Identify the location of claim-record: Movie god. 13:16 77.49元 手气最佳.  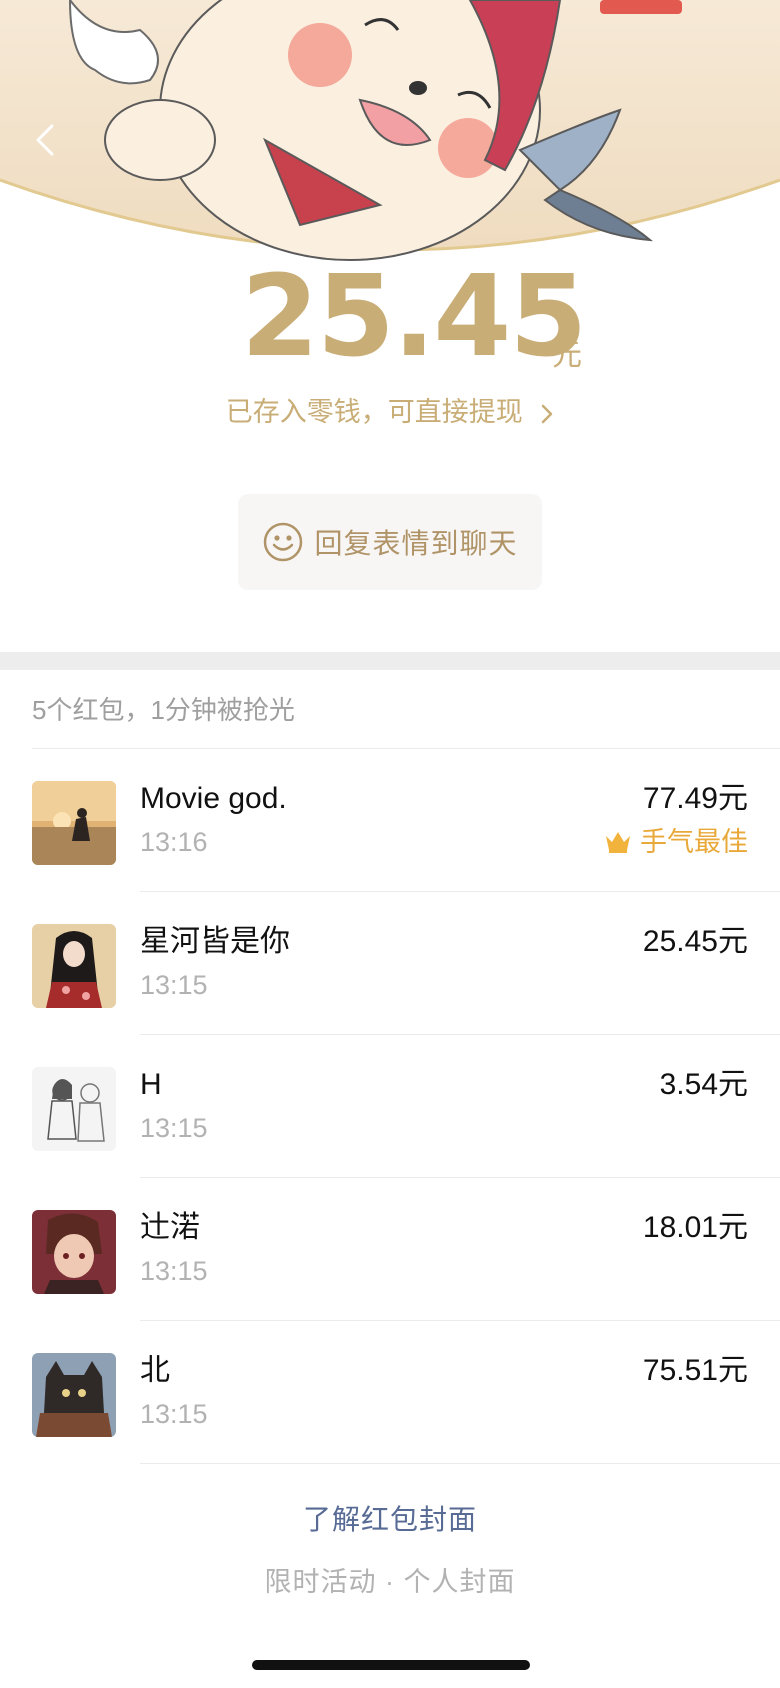
(390, 820).